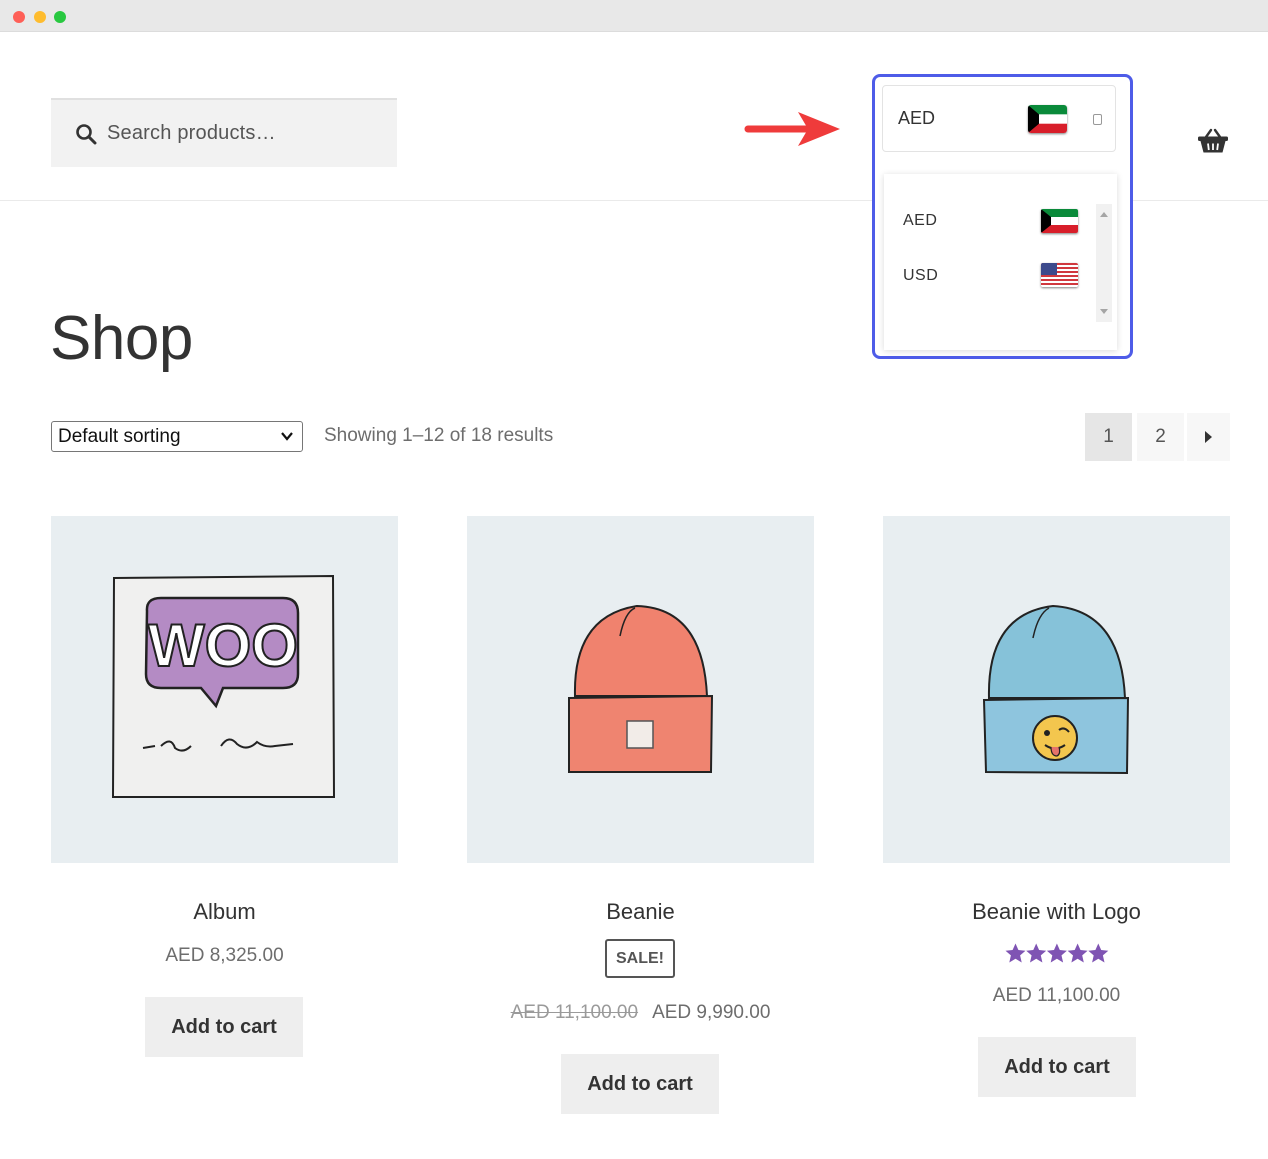 This screenshot has width=1268, height=1159. Describe the element at coordinates (920, 220) in the screenshot. I see `currency-option-label: AED` at that location.